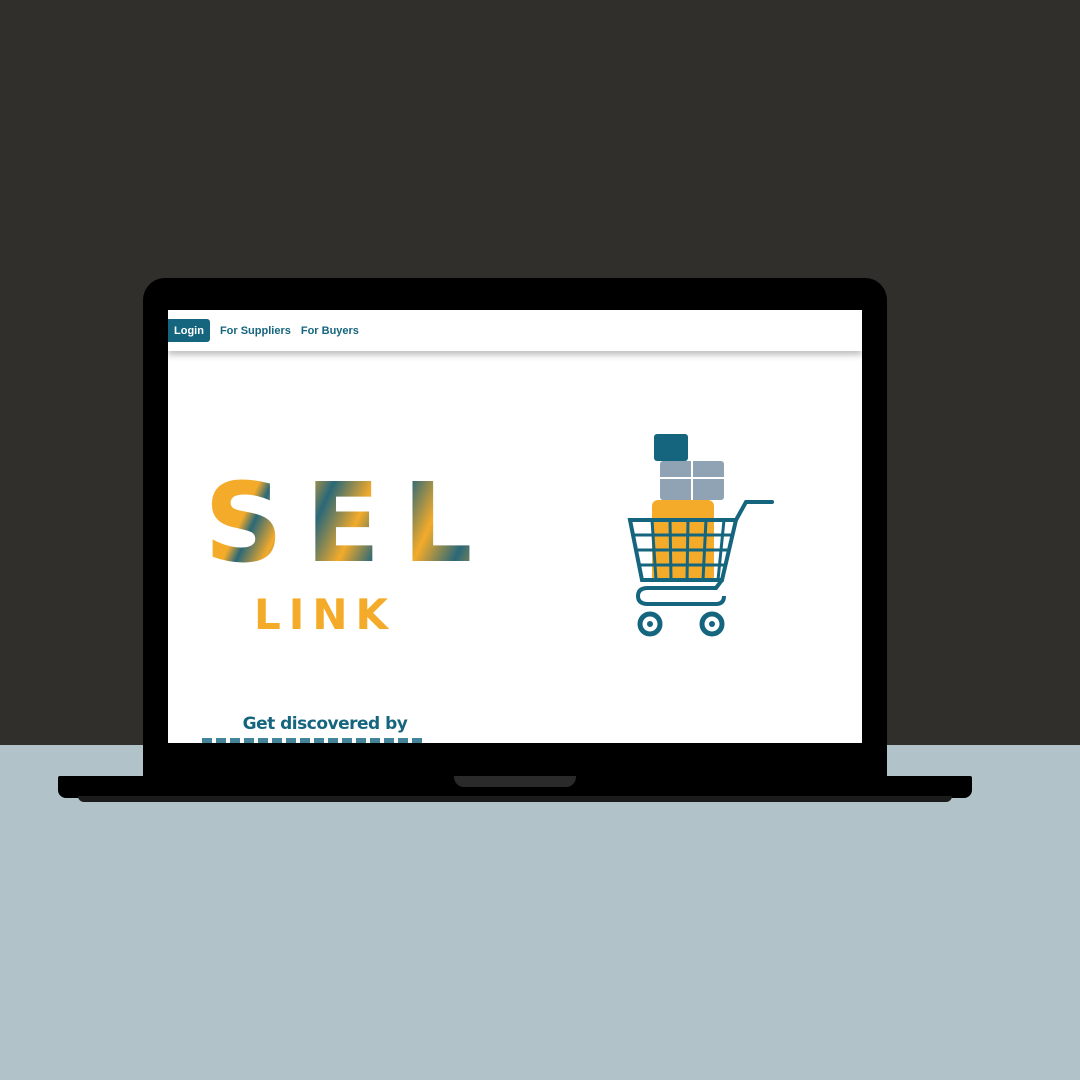 This screenshot has height=1080, width=1080. Describe the element at coordinates (515, 330) in the screenshot. I see `navbar: Login For Suppliers For Buyers` at that location.